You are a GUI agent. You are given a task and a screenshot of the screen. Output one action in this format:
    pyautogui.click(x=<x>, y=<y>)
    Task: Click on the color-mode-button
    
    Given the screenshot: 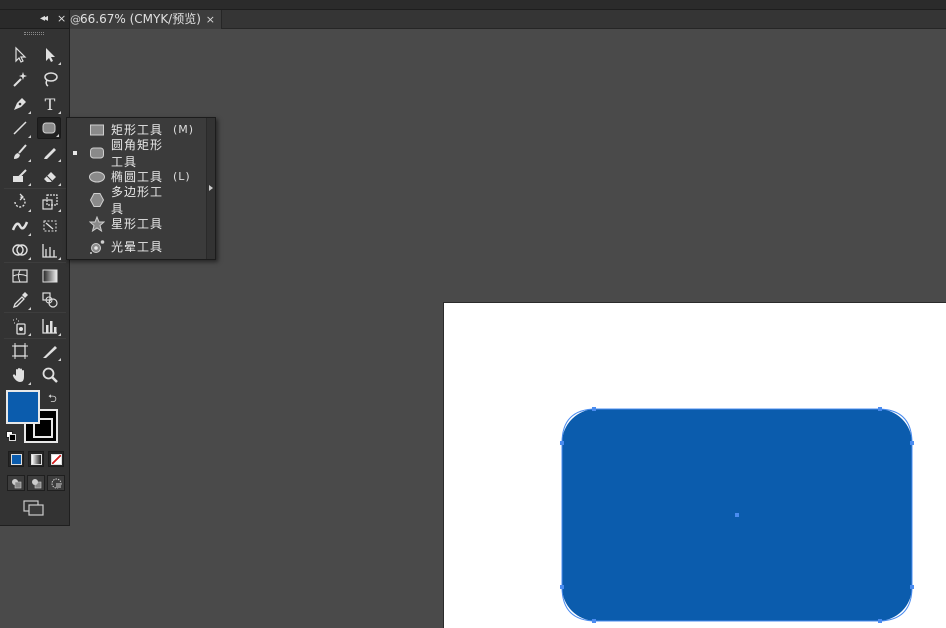 What is the action you would take?
    pyautogui.click(x=16, y=459)
    